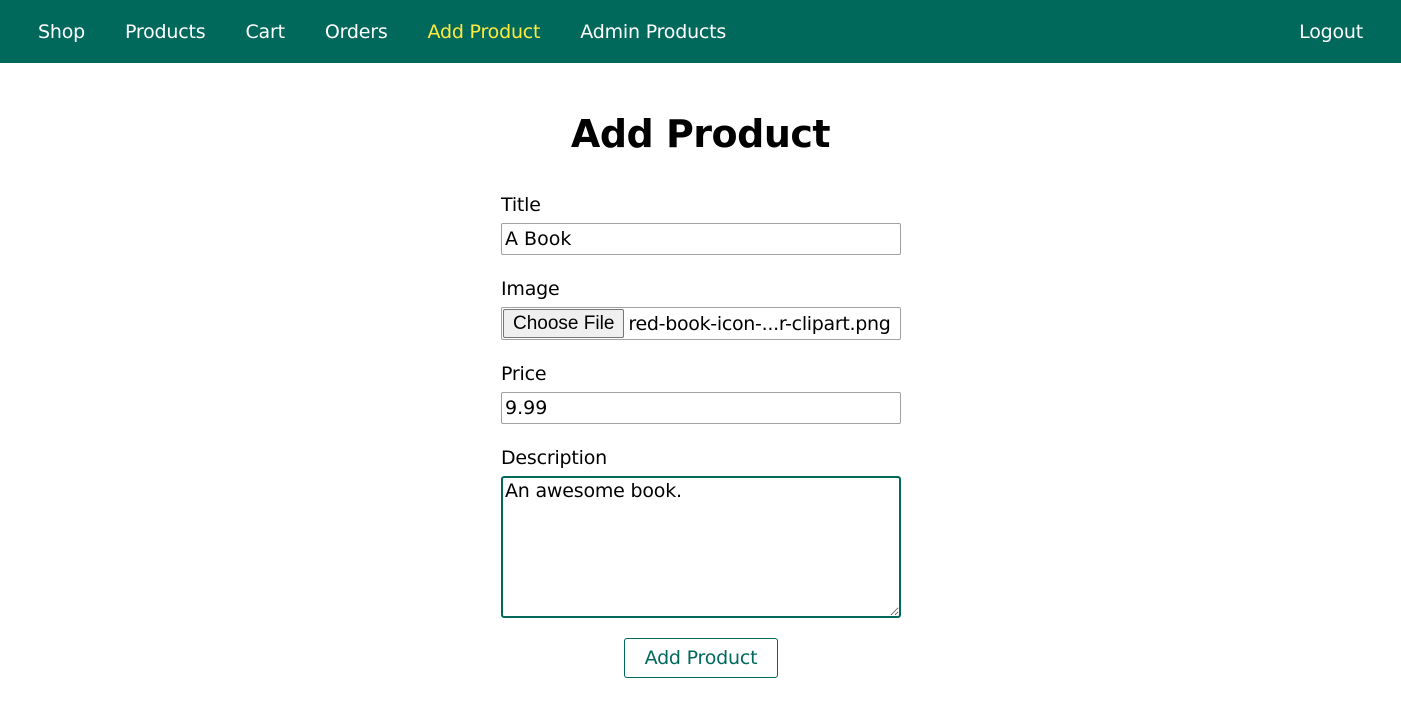 This screenshot has width=1401, height=719. I want to click on title-label: Title, so click(521, 205).